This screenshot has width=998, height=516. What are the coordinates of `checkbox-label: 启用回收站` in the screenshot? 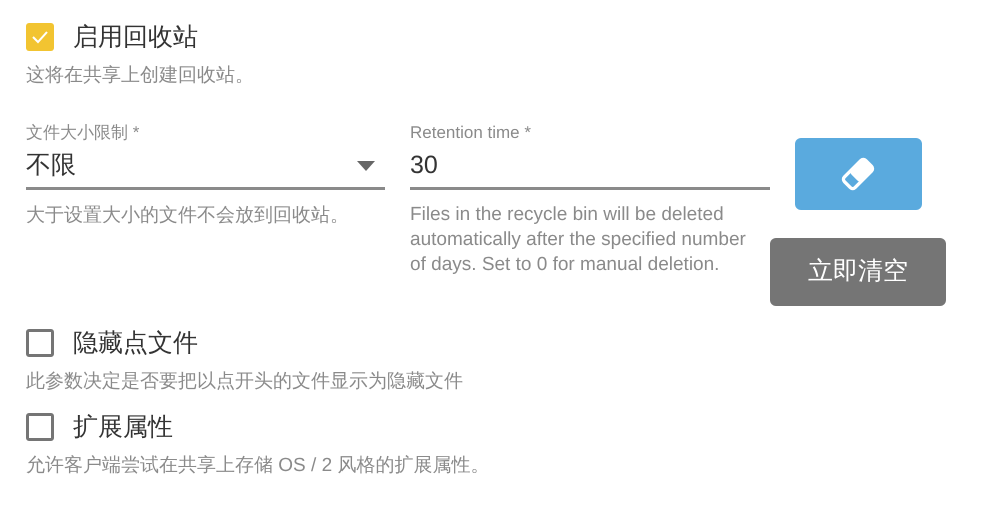 It's located at (135, 37).